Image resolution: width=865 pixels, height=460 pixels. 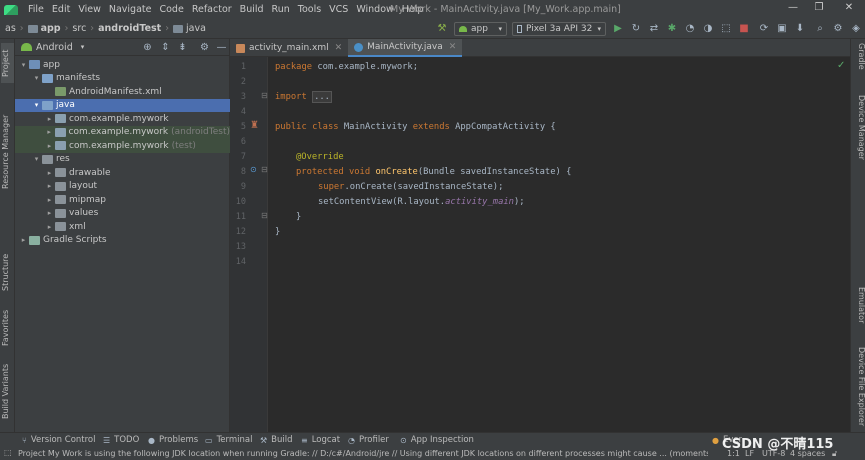 I want to click on tree-item: ▸ com.example.mywork, so click(x=122, y=119).